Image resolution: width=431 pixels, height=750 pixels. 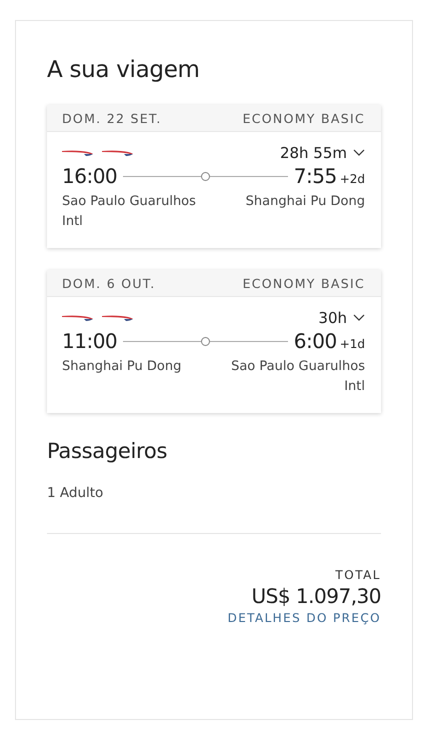 What do you see at coordinates (305, 202) in the screenshot?
I see `destination-airport: Shanghai Pu Dong` at bounding box center [305, 202].